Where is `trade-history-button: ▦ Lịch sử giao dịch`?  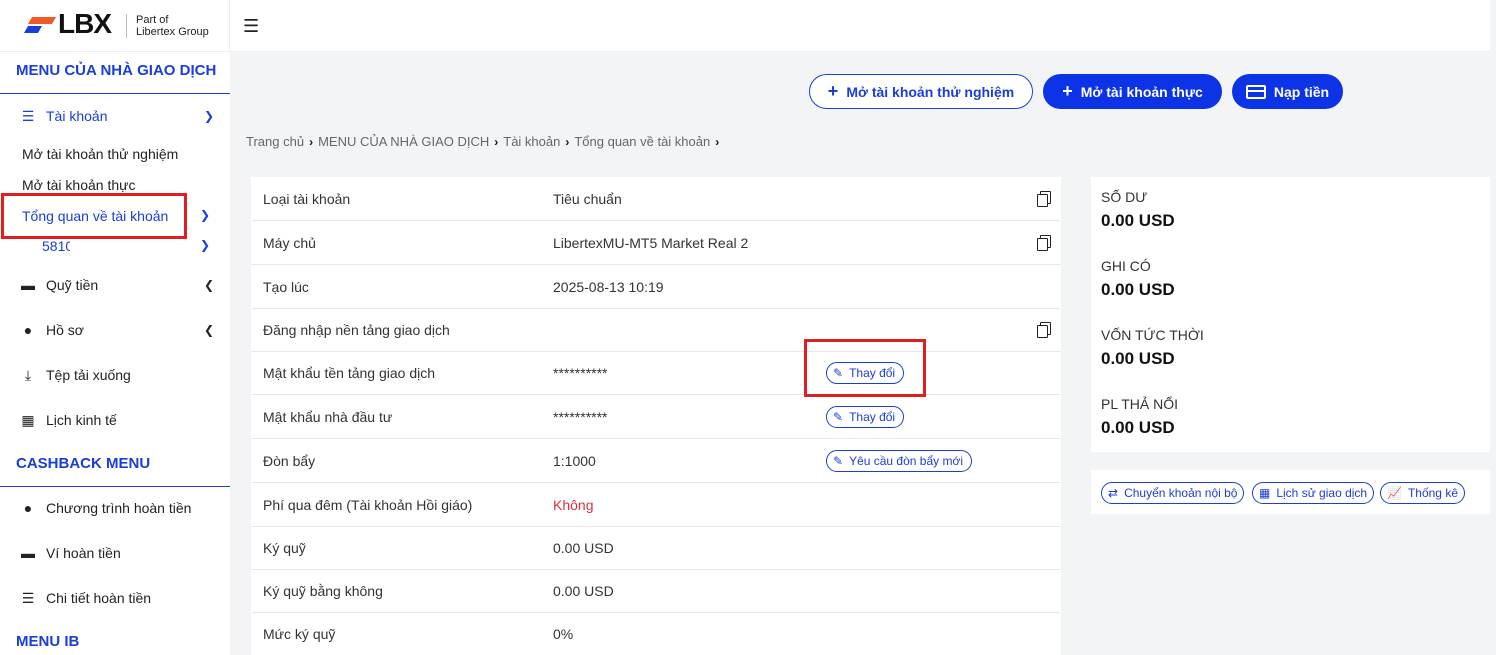 trade-history-button: ▦ Lịch sử giao dịch is located at coordinates (1313, 493).